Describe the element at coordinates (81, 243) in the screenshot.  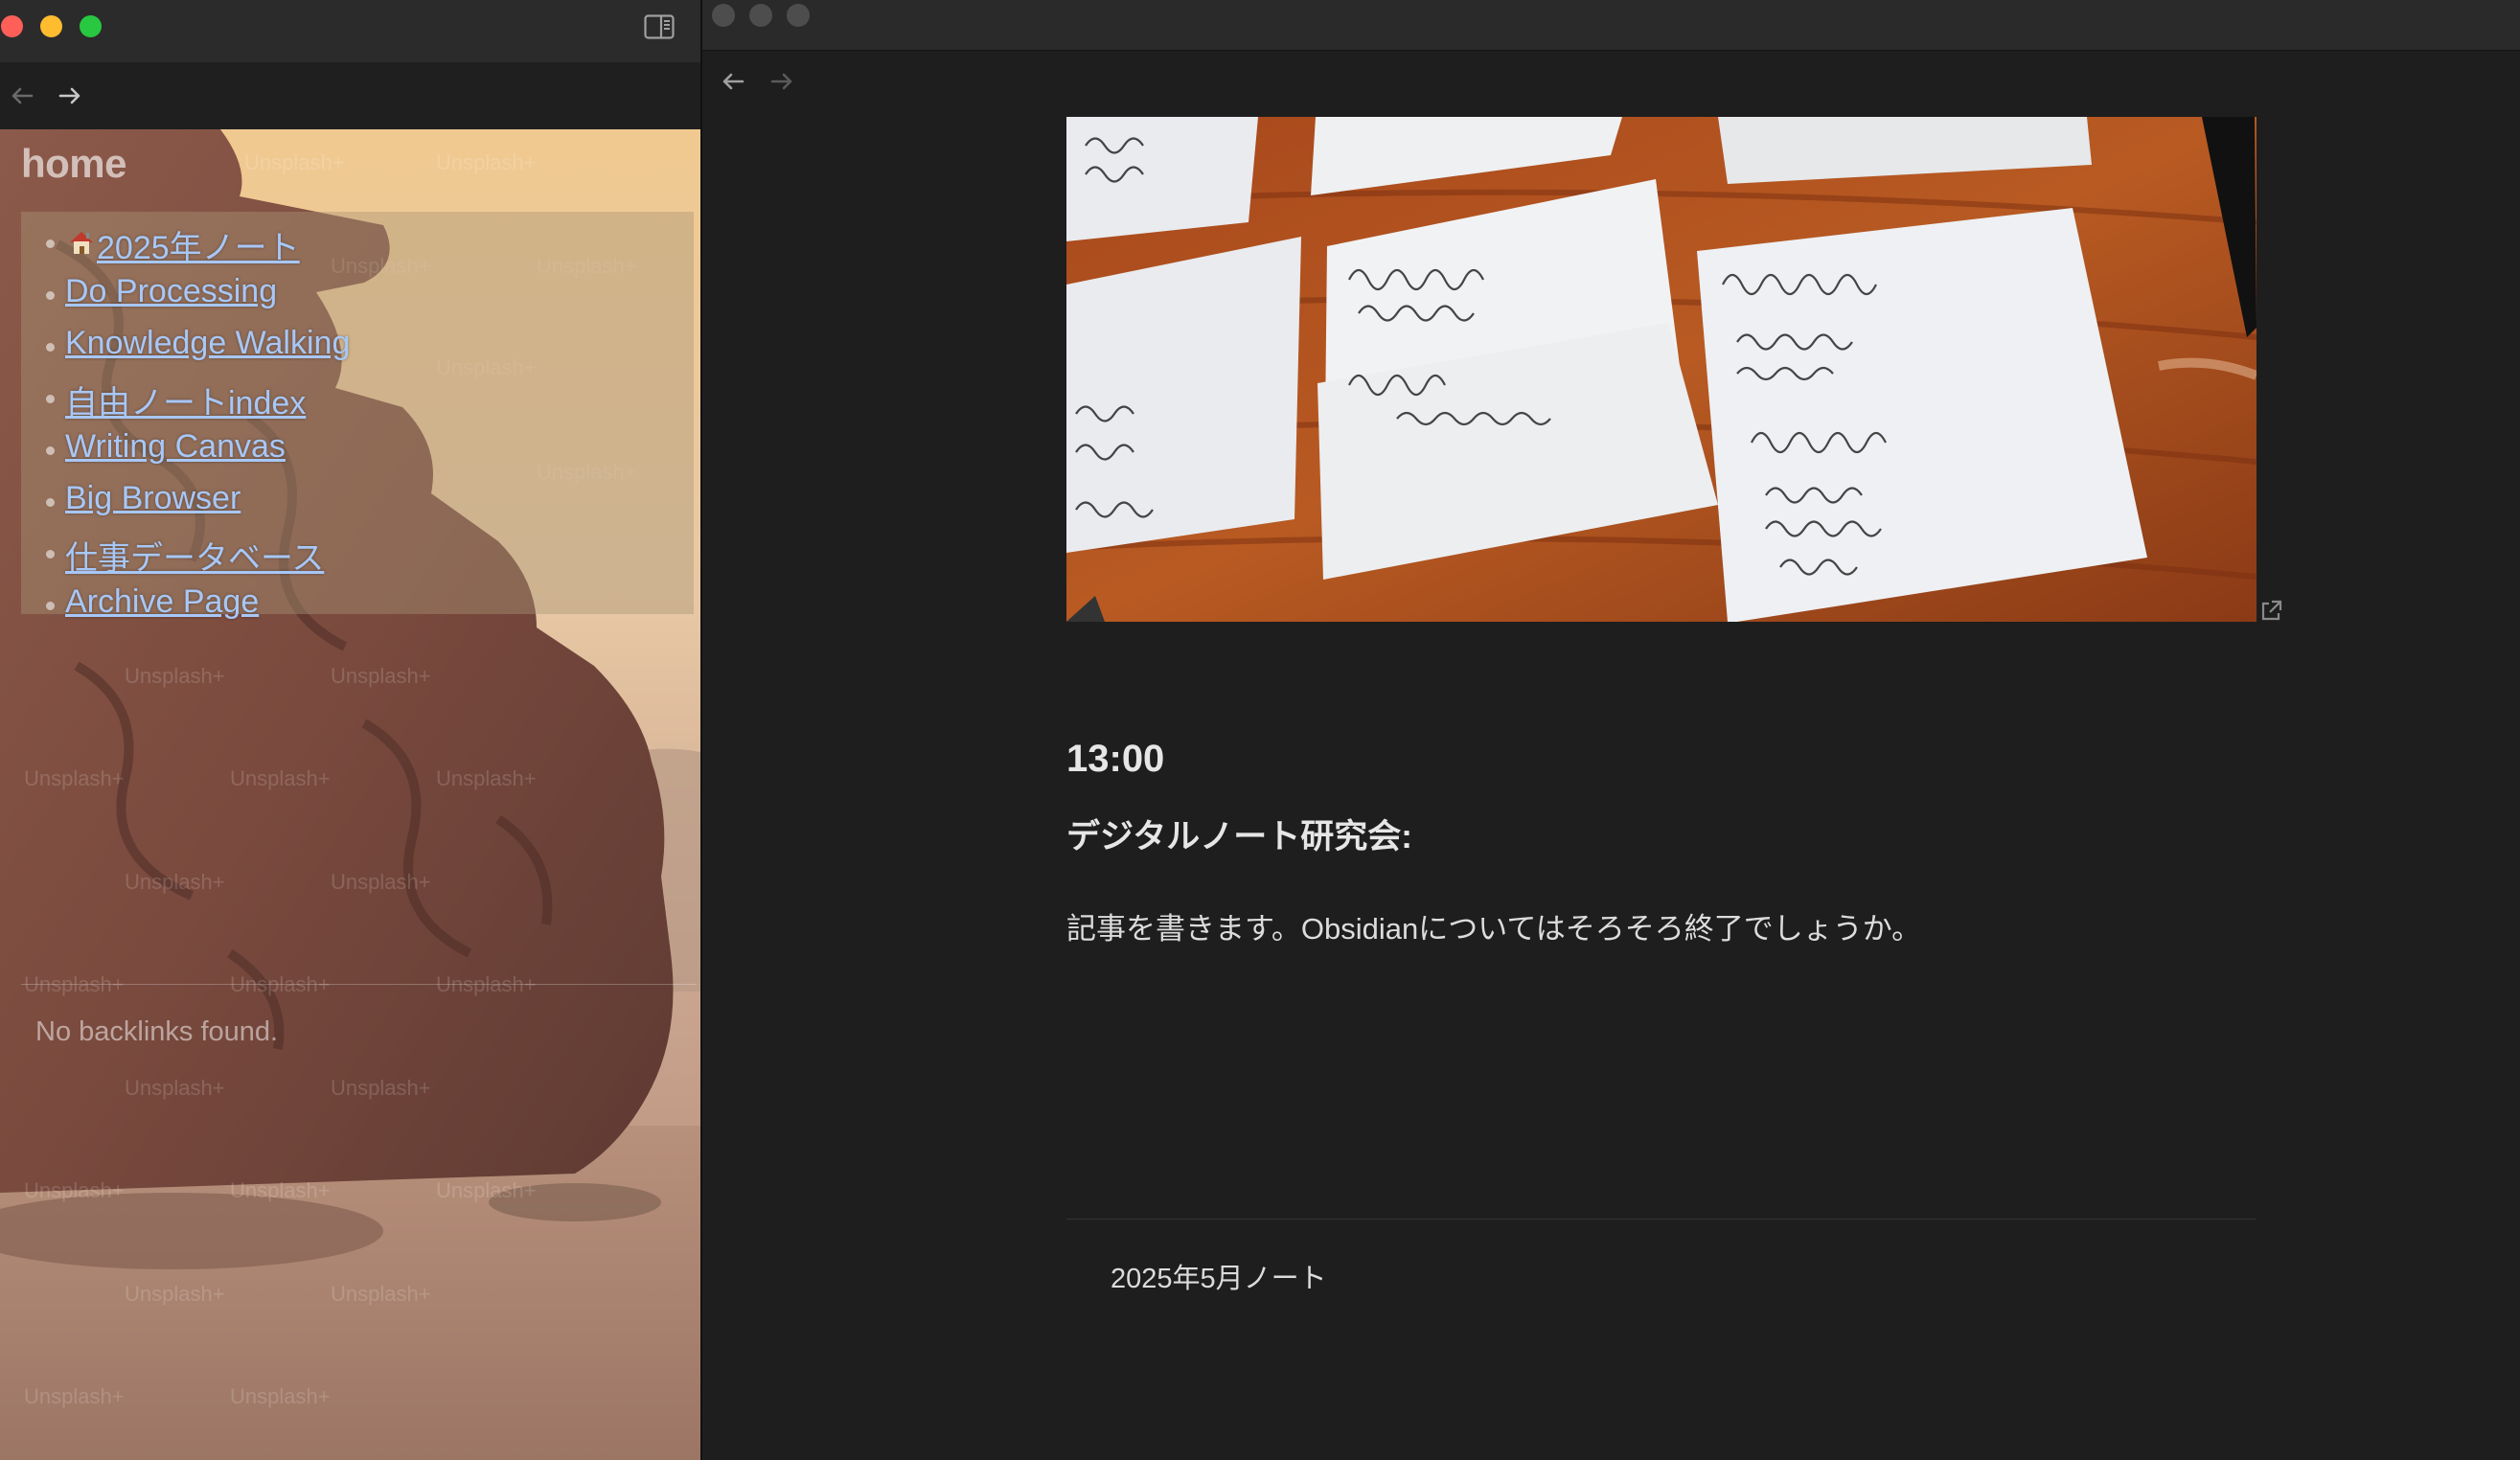
I see `house-icon` at that location.